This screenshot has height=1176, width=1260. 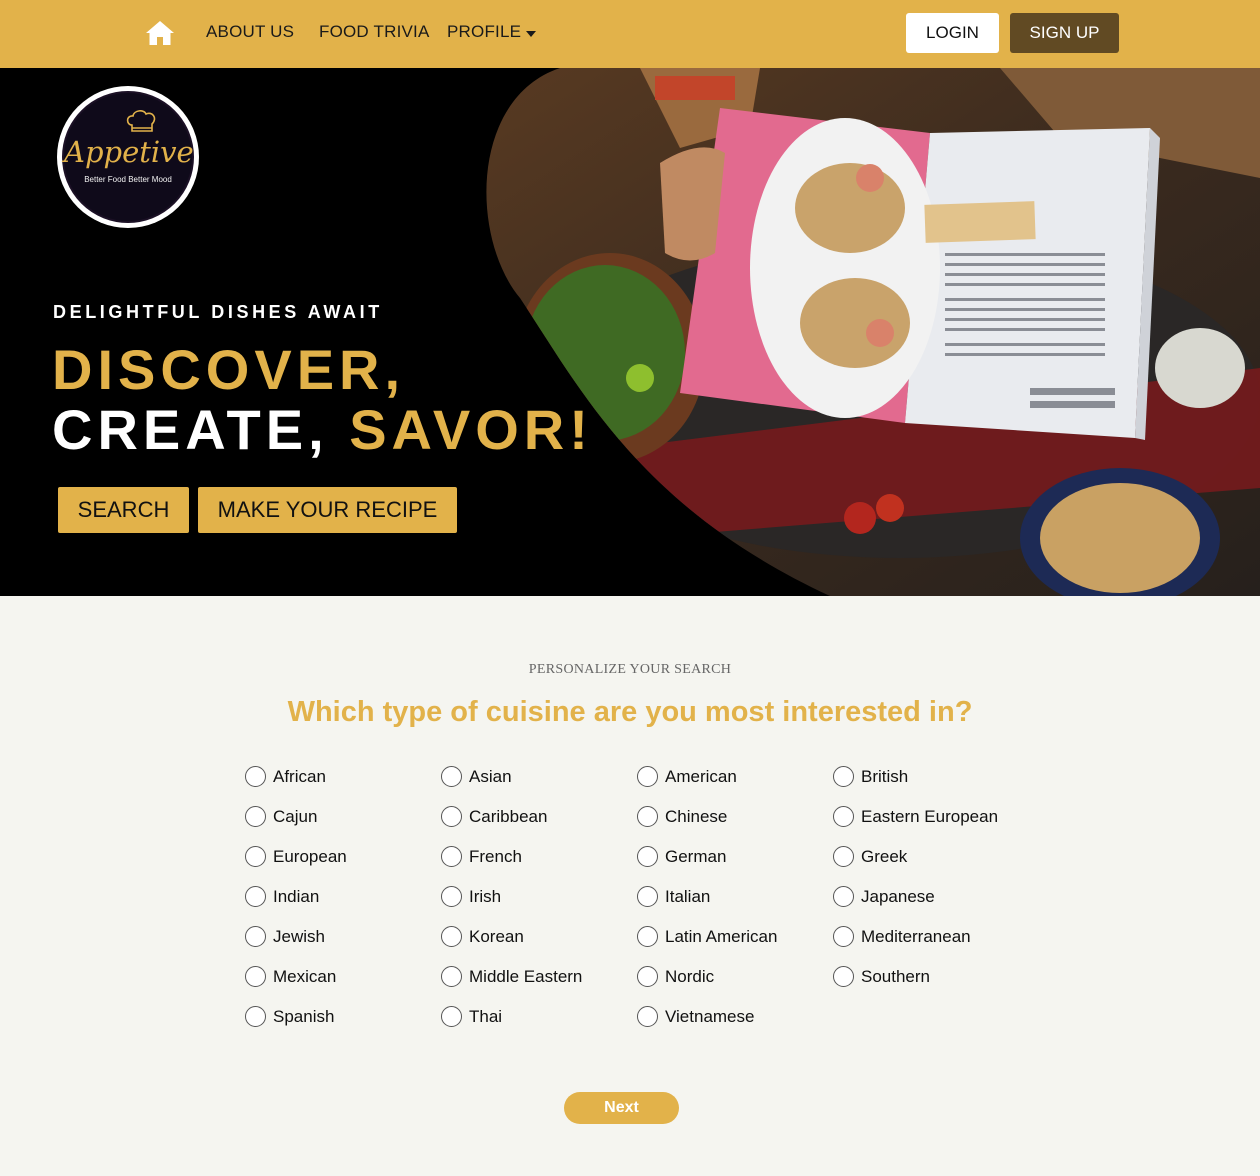 I want to click on cuisine-label: American, so click(x=701, y=776).